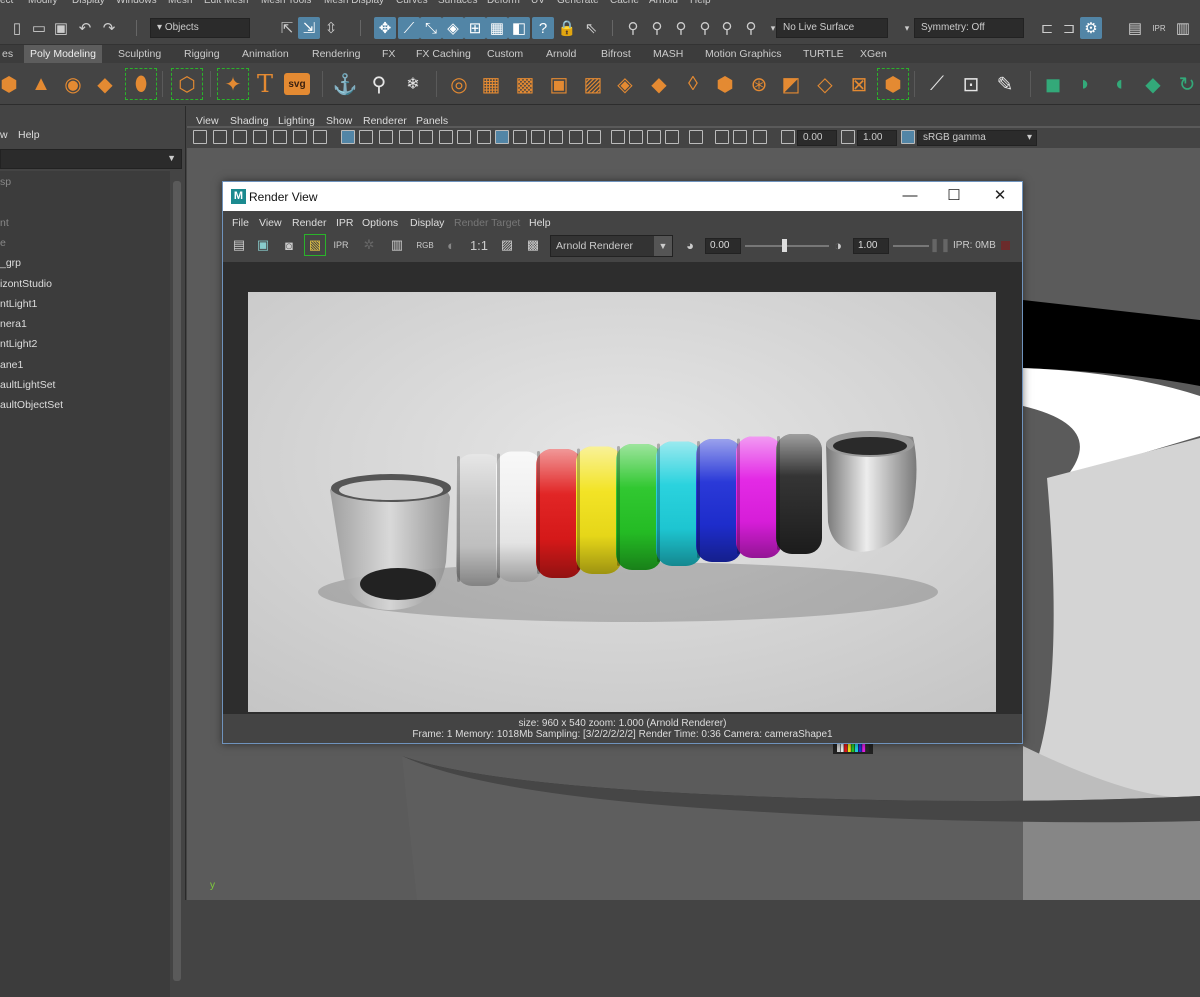 This screenshot has height=997, width=1200. Describe the element at coordinates (296, 121) in the screenshot. I see `viewport-menu-lighting: Lighting` at that location.